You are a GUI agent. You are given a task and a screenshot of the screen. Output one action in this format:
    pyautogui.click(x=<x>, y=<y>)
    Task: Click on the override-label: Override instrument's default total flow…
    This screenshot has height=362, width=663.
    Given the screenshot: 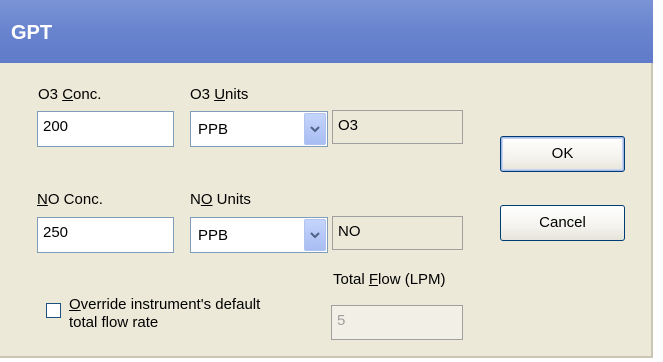 What is the action you would take?
    pyautogui.click(x=164, y=314)
    